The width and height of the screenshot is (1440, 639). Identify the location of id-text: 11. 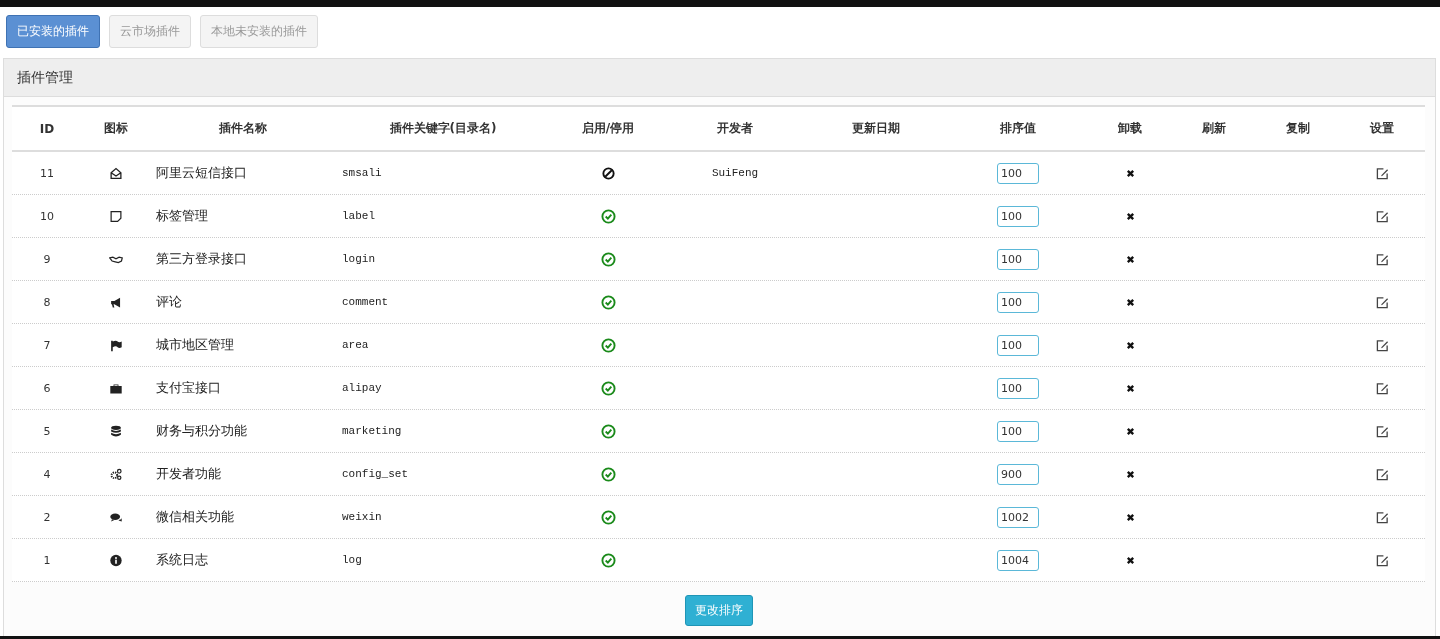
(47, 173).